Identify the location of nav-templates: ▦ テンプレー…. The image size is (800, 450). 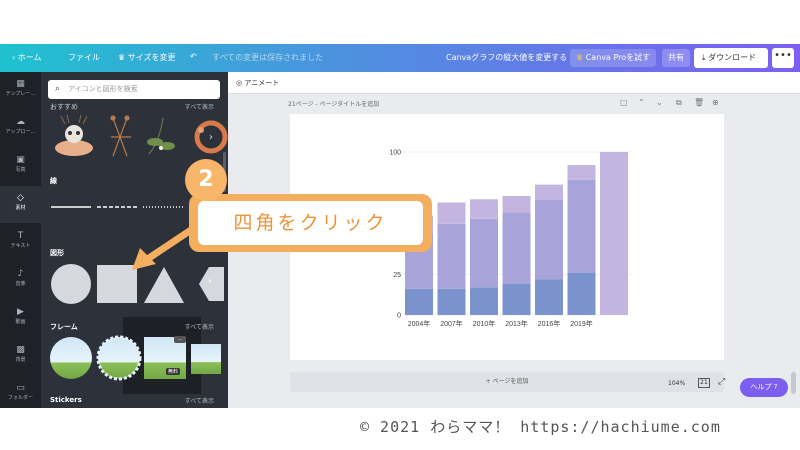
(20, 90).